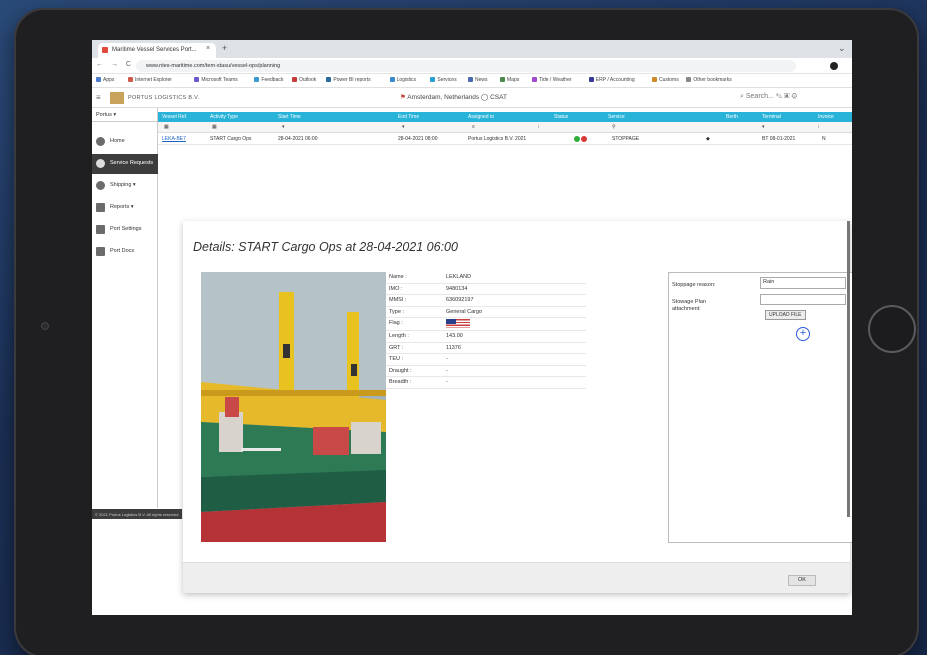 The width and height of the screenshot is (927, 655). What do you see at coordinates (396, 359) in the screenshot?
I see `field-label: TEU :` at bounding box center [396, 359].